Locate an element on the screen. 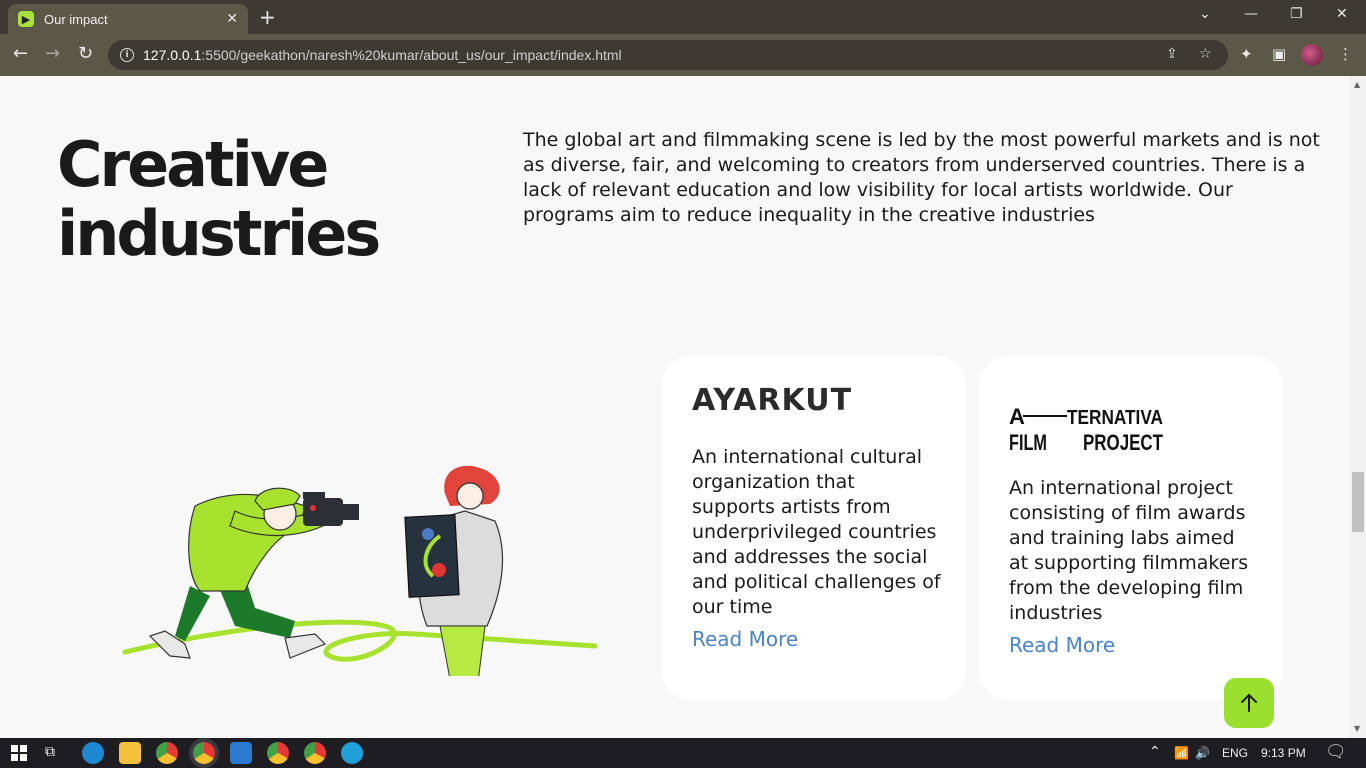 The width and height of the screenshot is (1366, 768). scrollbar-thumb is located at coordinates (1358, 502).